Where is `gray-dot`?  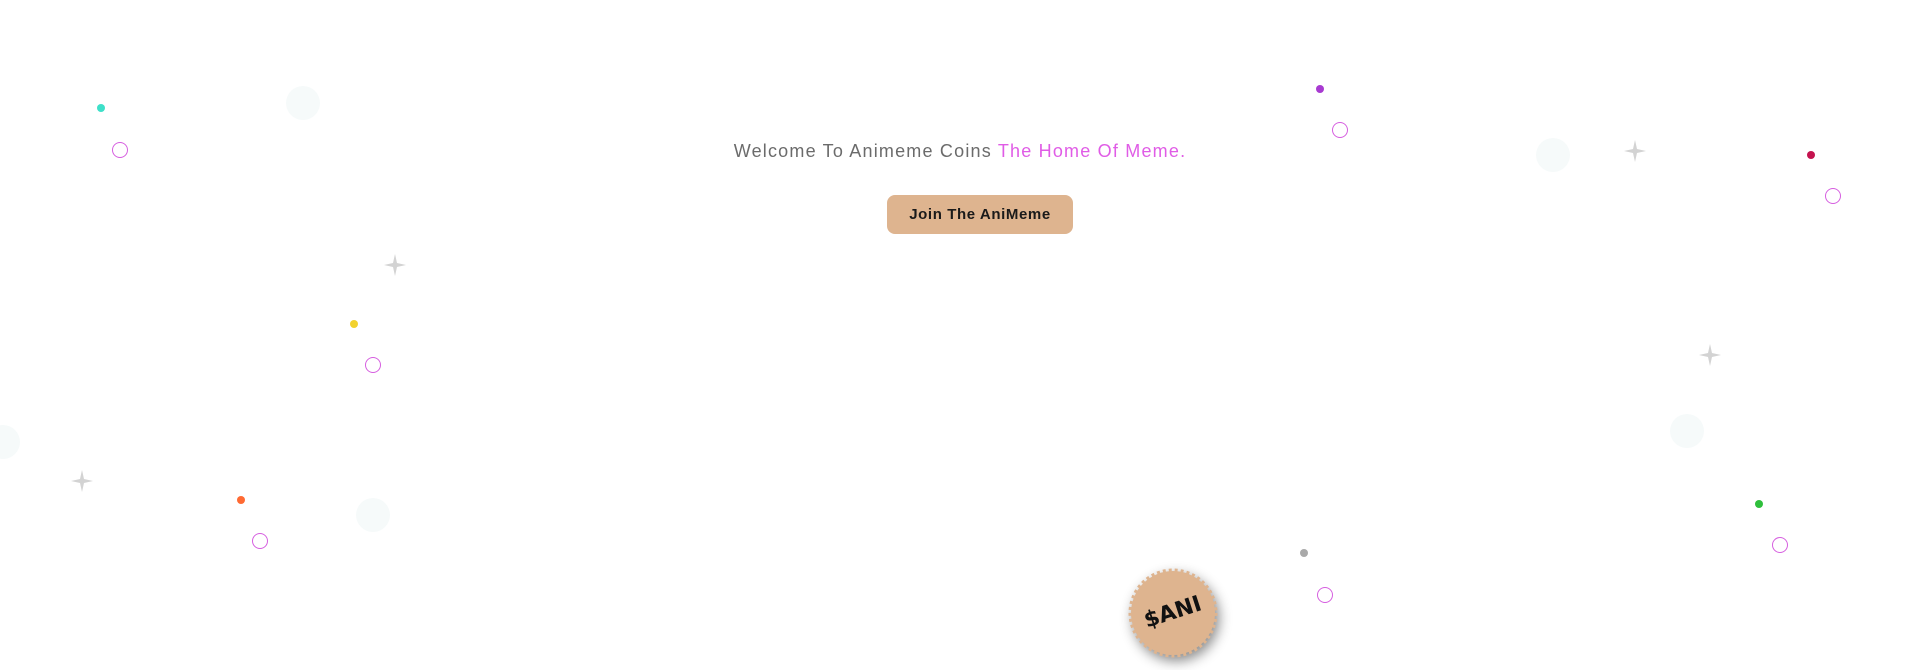 gray-dot is located at coordinates (1304, 553).